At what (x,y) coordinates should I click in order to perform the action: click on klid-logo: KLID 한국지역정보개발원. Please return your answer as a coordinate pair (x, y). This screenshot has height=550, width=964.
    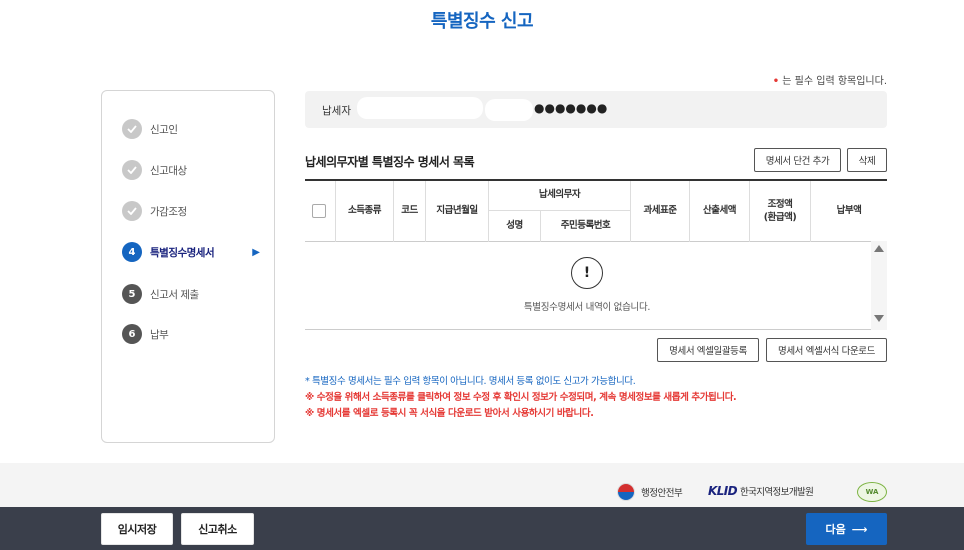
    Looking at the image, I should click on (761, 491).